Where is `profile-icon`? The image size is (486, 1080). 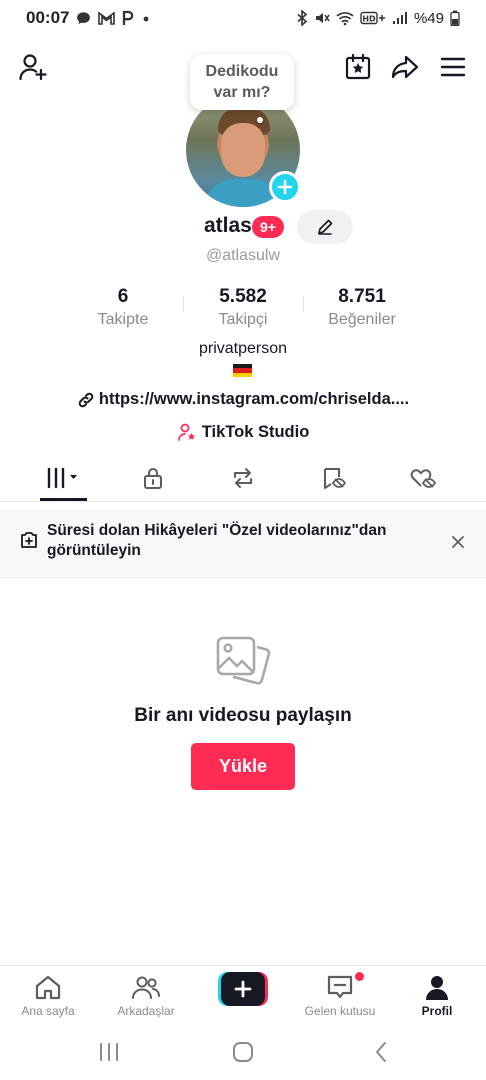 profile-icon is located at coordinates (437, 988).